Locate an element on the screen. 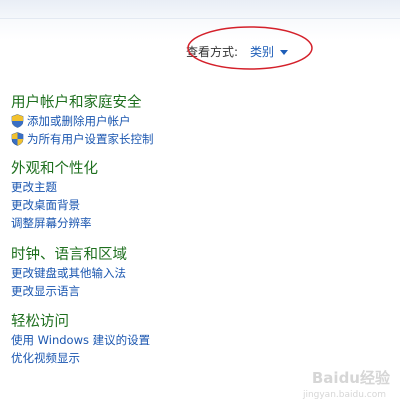 The image size is (400, 400). link-parental-controls: 为所有用户设置家长控制 is located at coordinates (82, 139).